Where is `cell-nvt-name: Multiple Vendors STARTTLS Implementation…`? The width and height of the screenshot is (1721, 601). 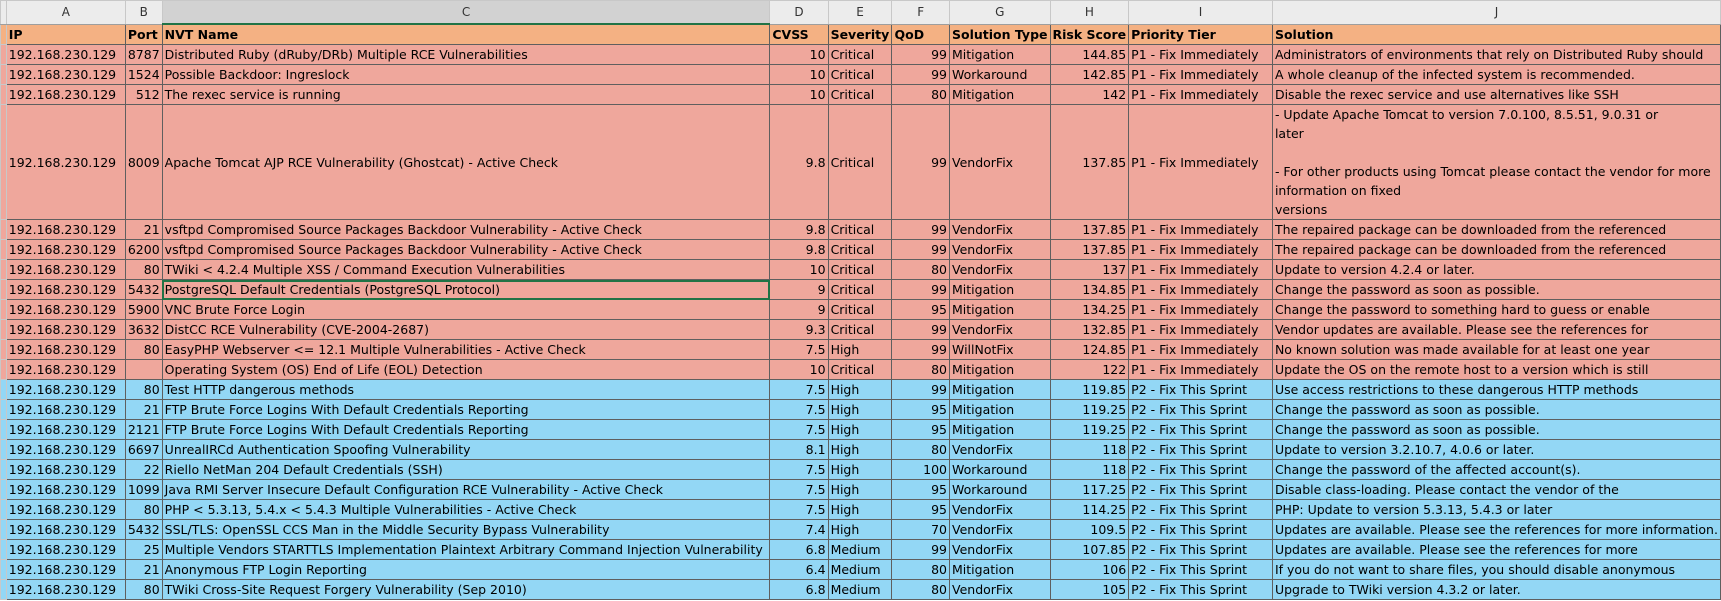 cell-nvt-name: Multiple Vendors STARTTLS Implementation… is located at coordinates (466, 549).